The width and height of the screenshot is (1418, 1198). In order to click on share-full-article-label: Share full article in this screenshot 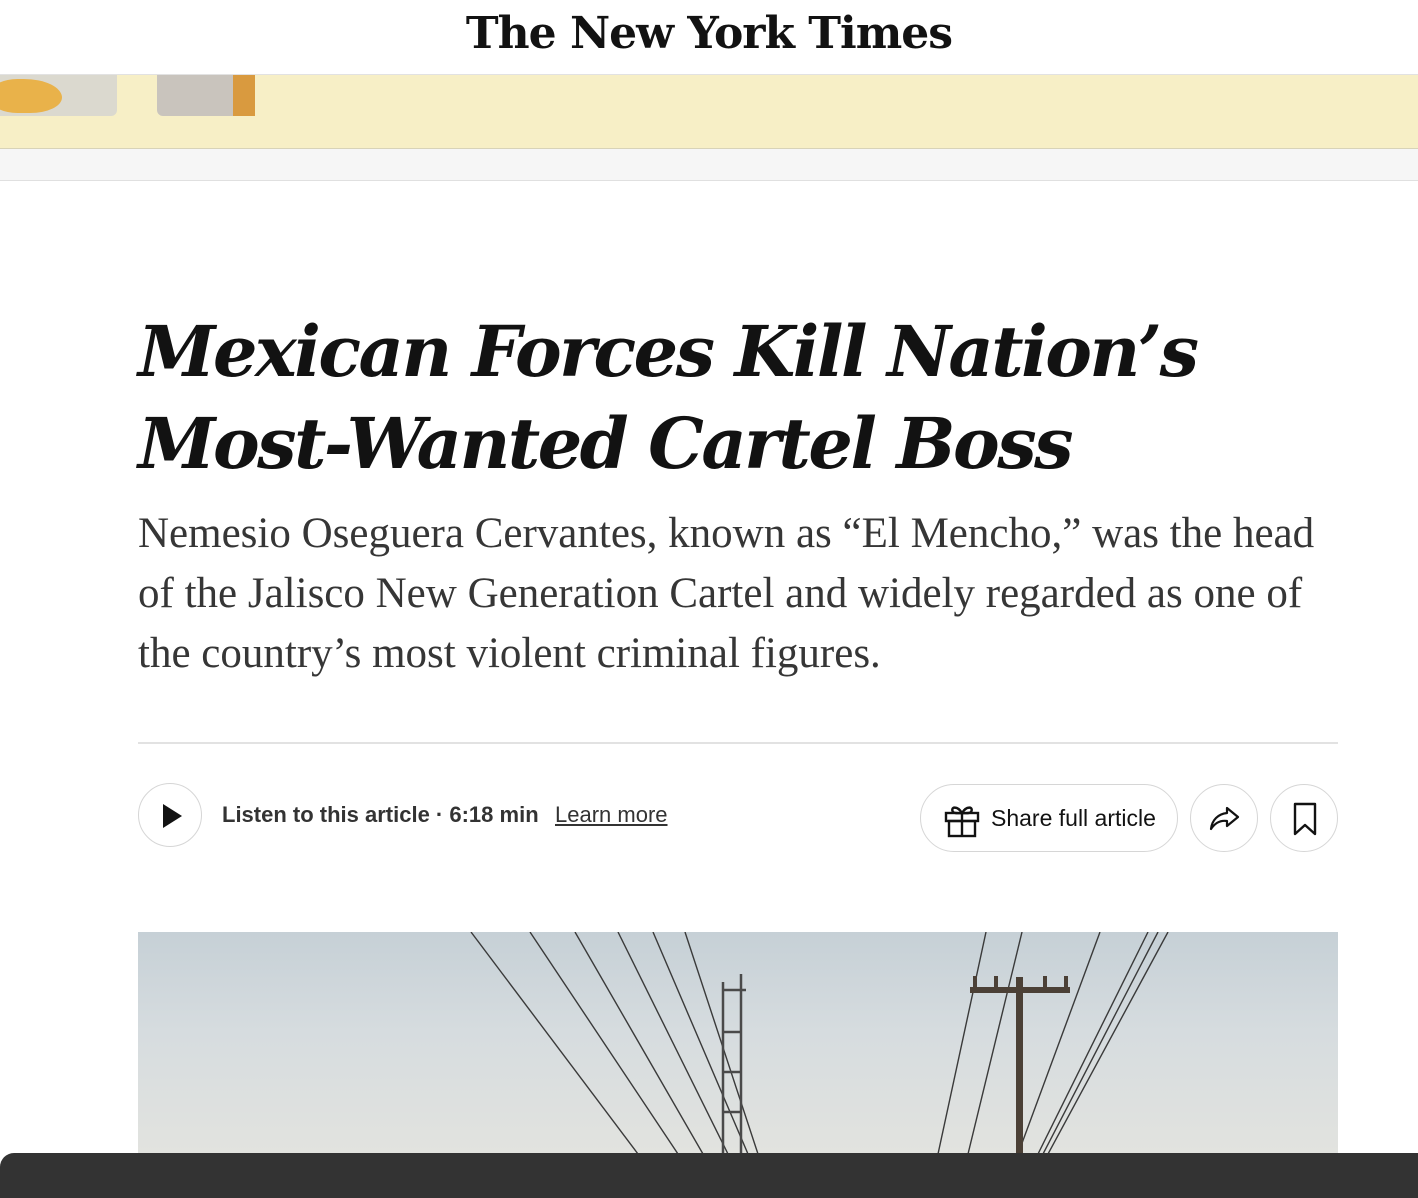, I will do `click(1073, 818)`.